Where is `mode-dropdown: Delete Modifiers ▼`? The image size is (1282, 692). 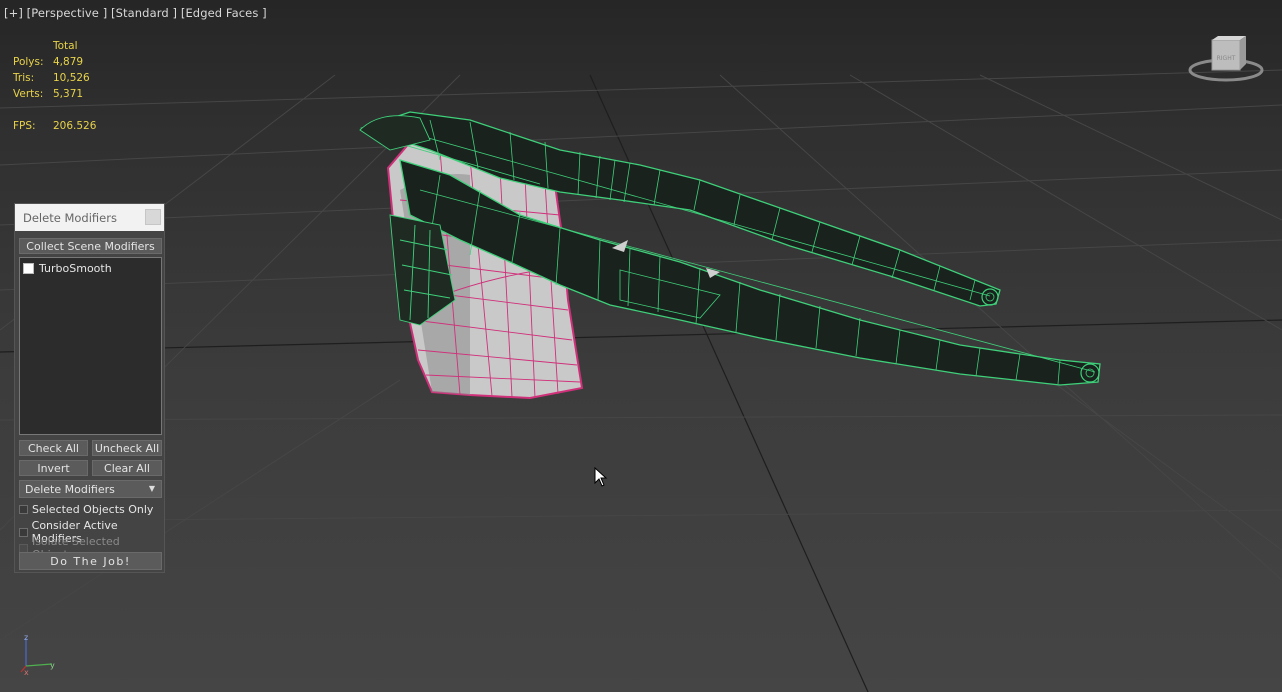 mode-dropdown: Delete Modifiers ▼ is located at coordinates (90, 489).